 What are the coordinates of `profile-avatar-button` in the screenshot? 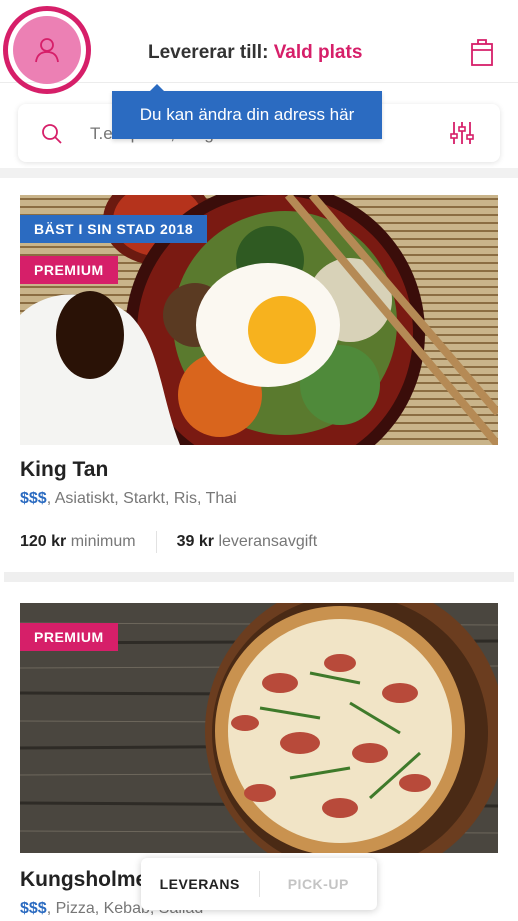 It's located at (47, 50).